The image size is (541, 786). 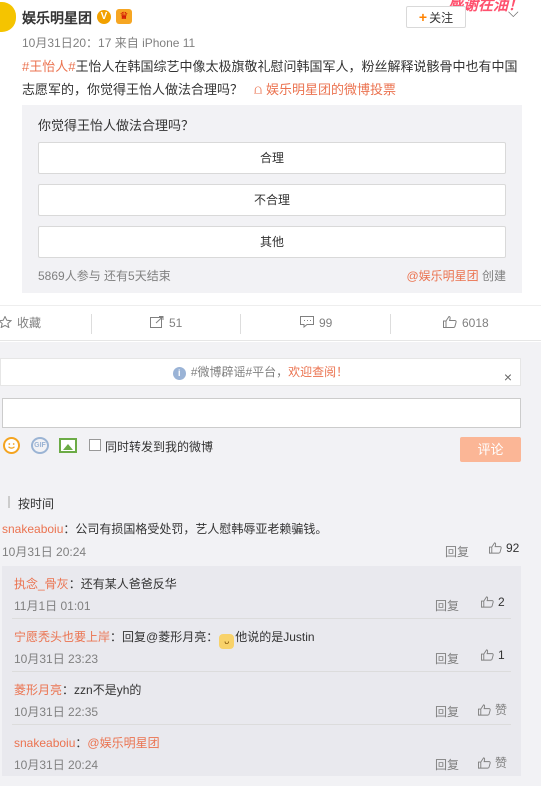 I want to click on chevron-down-icon: ⌵, so click(x=513, y=12).